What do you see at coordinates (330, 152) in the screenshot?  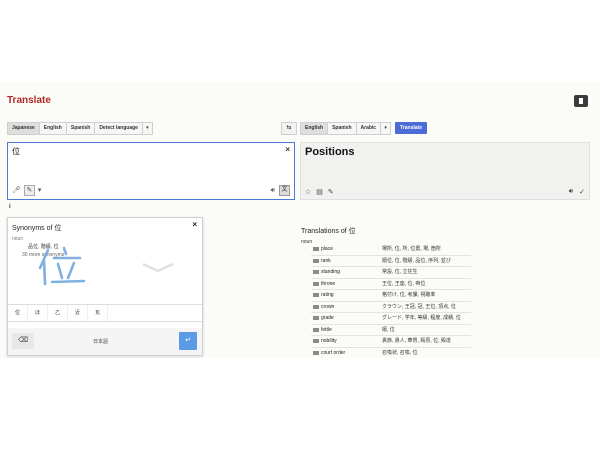 I see `translation-text: Positions` at bounding box center [330, 152].